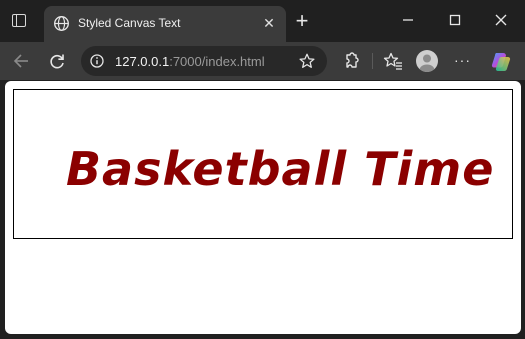 The width and height of the screenshot is (525, 339). I want to click on extensions-icon, so click(351, 61).